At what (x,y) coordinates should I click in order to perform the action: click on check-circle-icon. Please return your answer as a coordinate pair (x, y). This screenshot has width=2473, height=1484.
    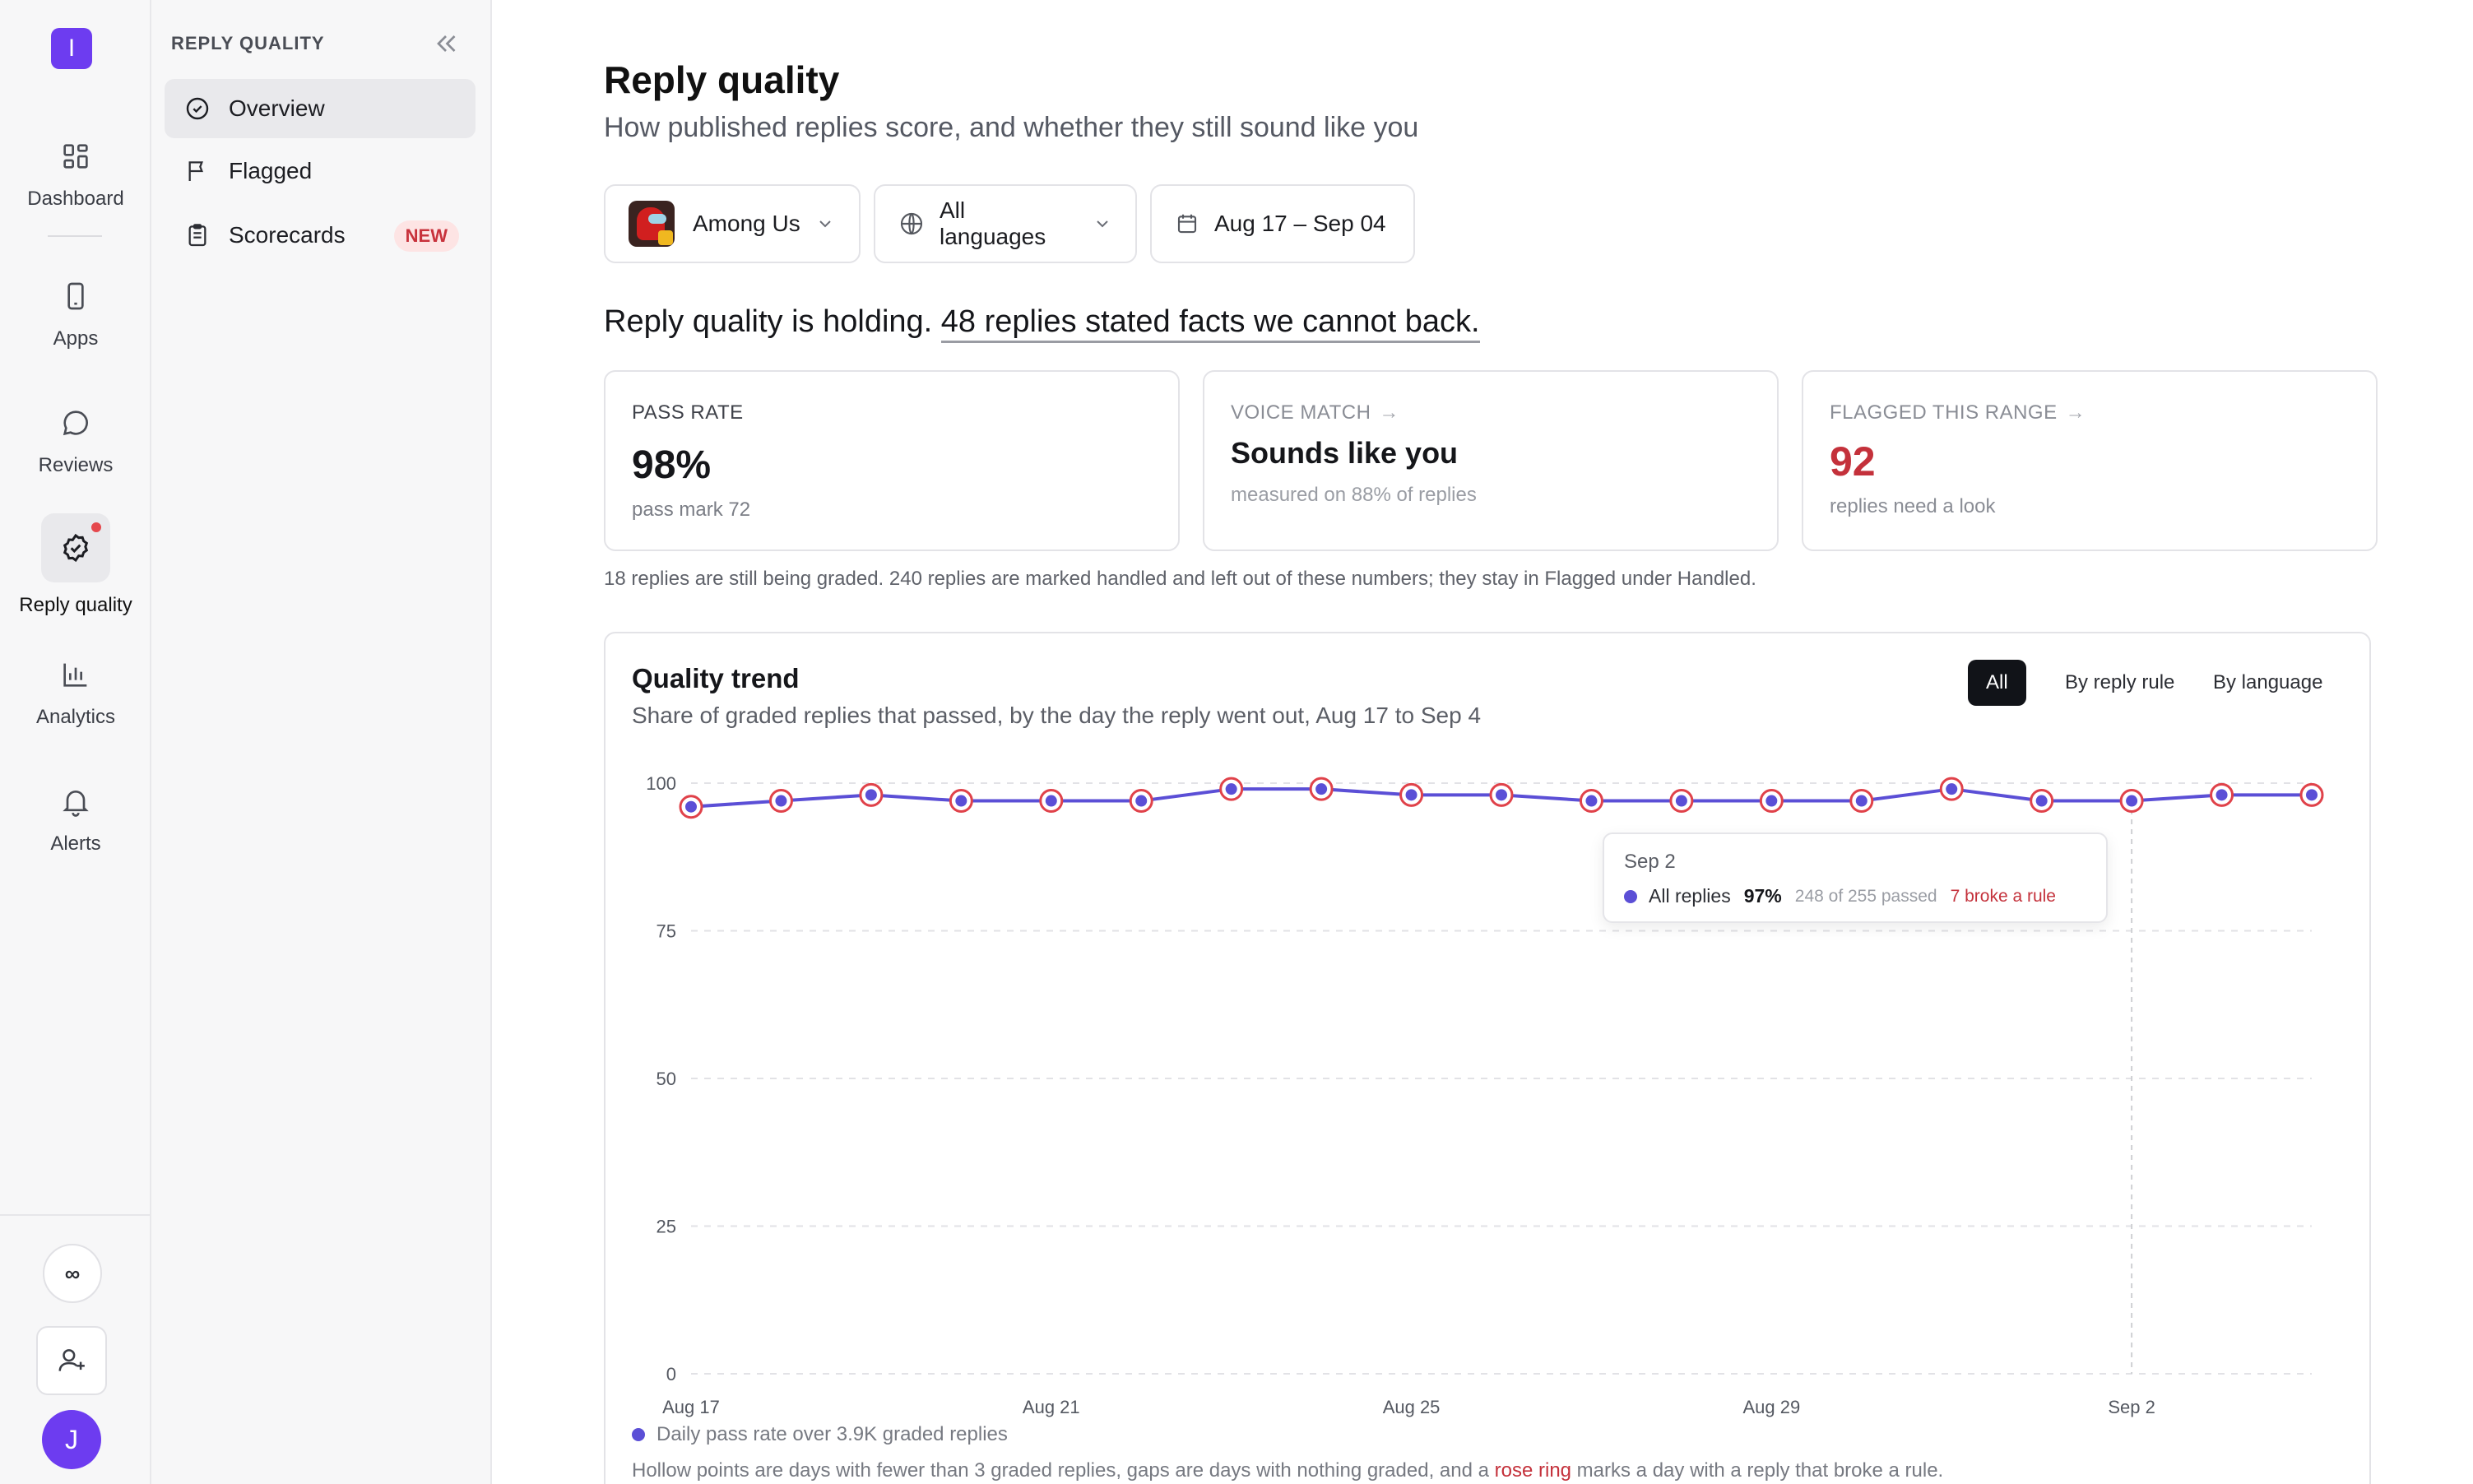
    Looking at the image, I should click on (197, 108).